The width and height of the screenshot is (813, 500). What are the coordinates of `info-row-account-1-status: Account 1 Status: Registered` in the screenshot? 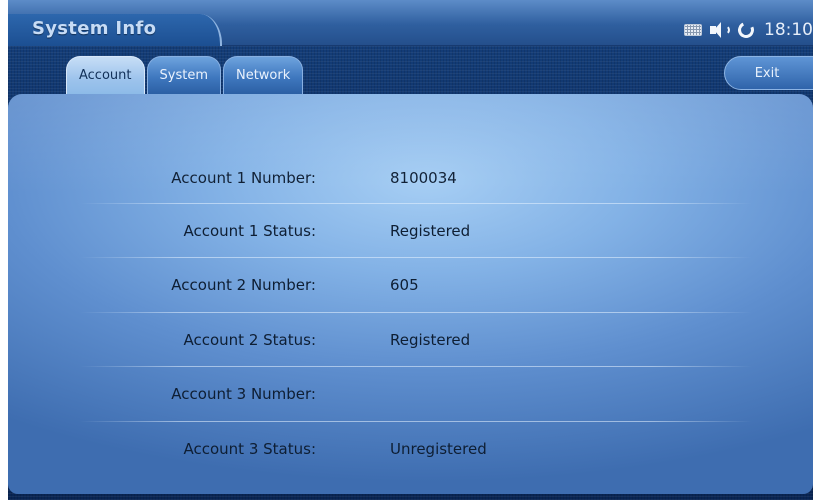 It's located at (410, 231).